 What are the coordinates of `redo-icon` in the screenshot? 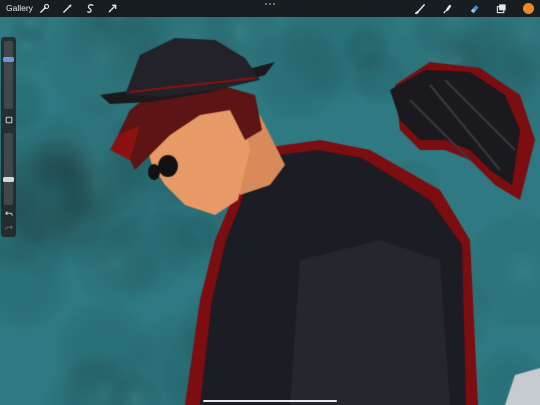 It's located at (8, 228).